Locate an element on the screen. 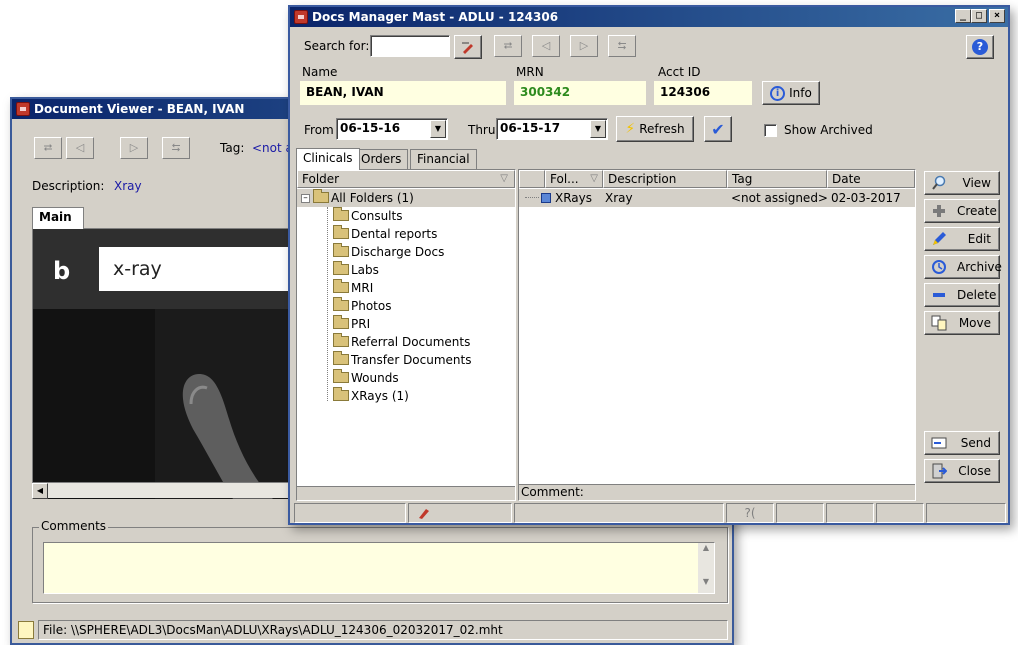 The image size is (1018, 645). browser-search-box: x-ray is located at coordinates (199, 269).